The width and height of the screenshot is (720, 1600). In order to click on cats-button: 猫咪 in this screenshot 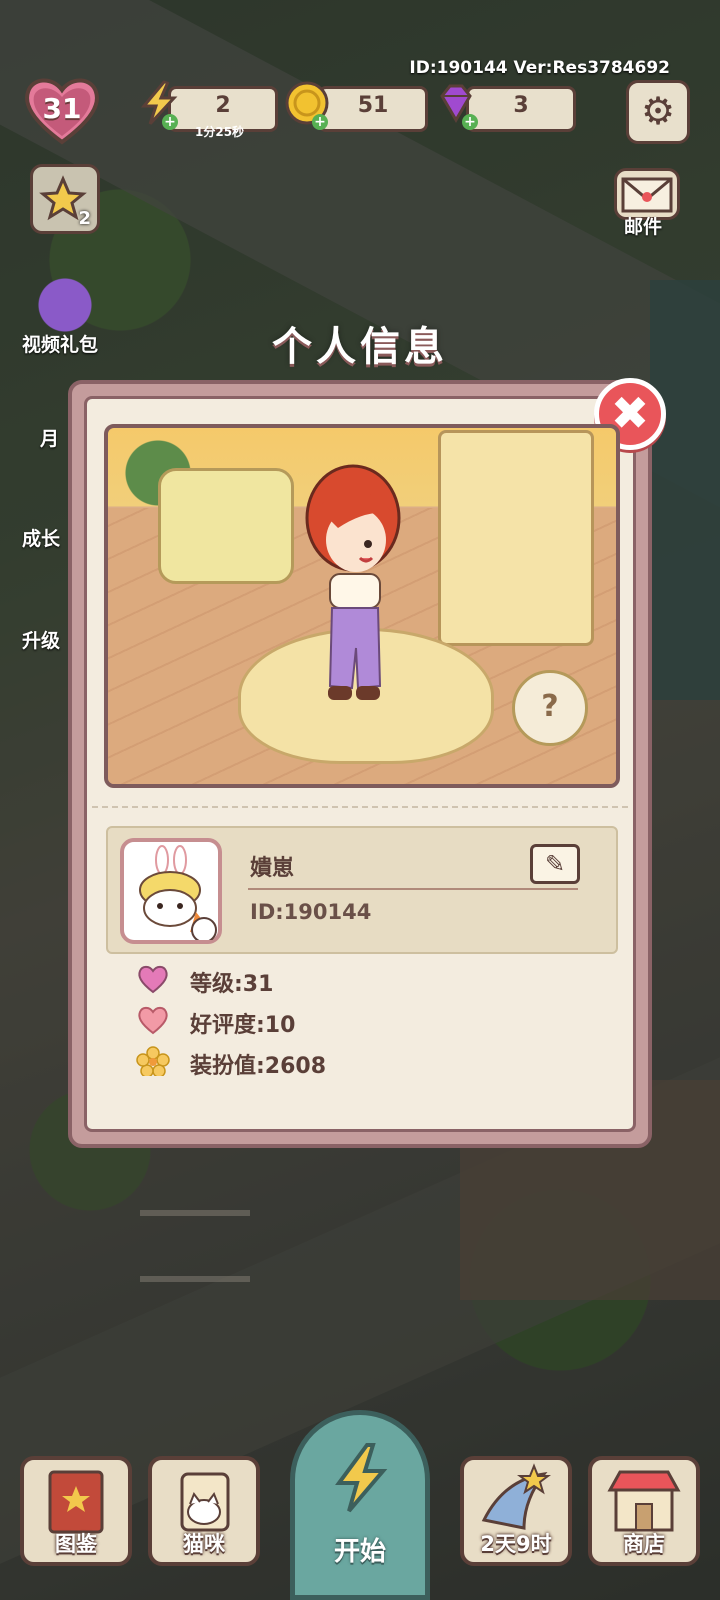, I will do `click(204, 1511)`.